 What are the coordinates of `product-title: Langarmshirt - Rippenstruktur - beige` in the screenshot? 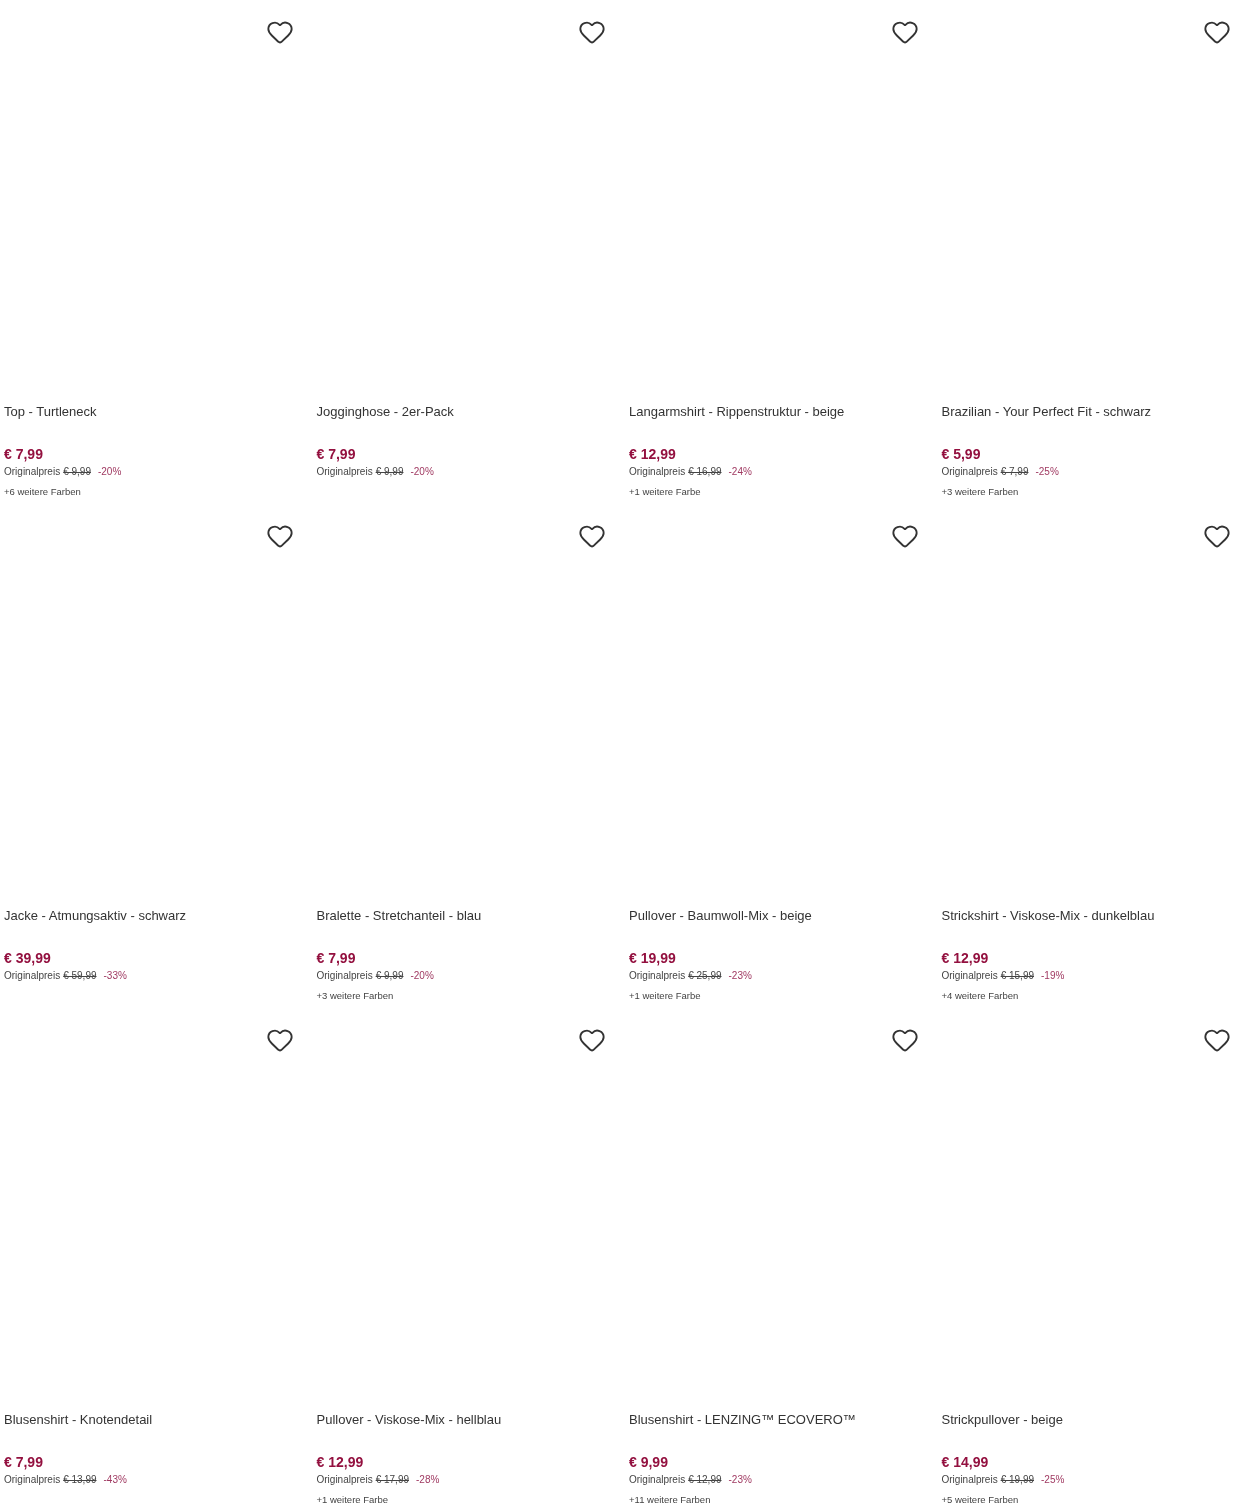 It's located at (781, 424).